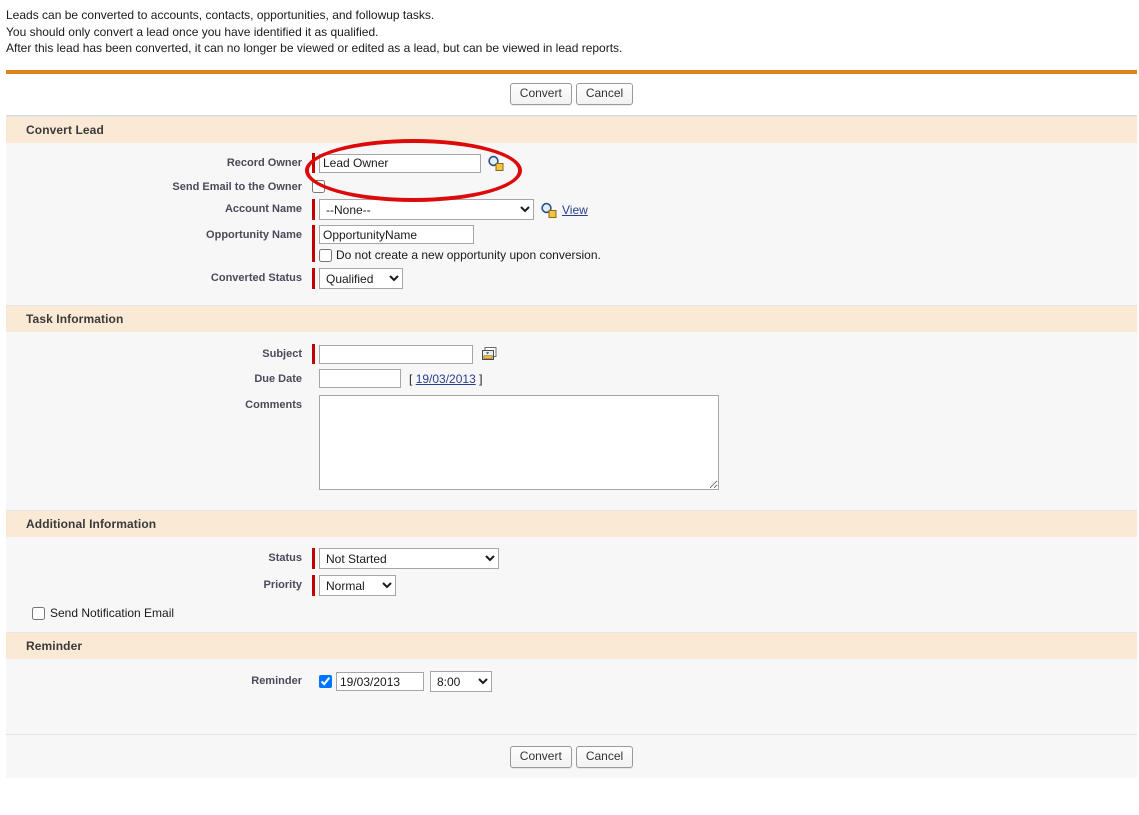 Image resolution: width=1139 pixels, height=815 pixels. I want to click on reminder-time-select: 8:00, so click(461, 681).